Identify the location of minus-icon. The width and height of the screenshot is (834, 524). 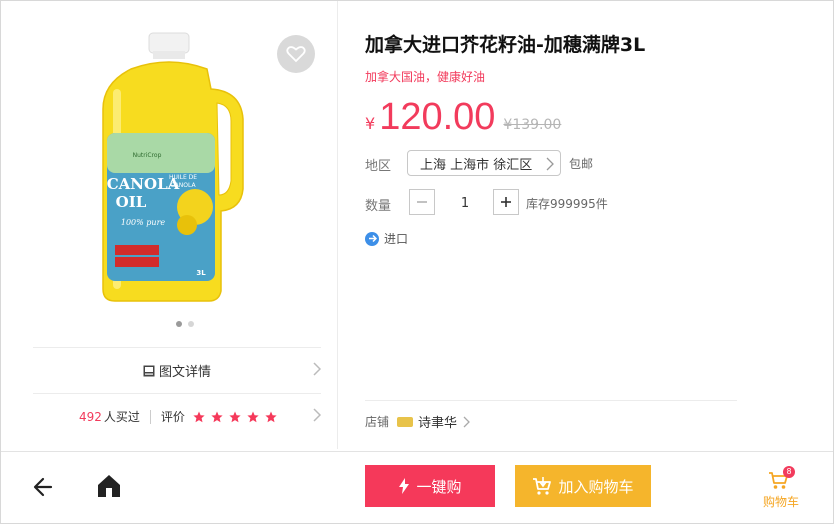
(422, 202).